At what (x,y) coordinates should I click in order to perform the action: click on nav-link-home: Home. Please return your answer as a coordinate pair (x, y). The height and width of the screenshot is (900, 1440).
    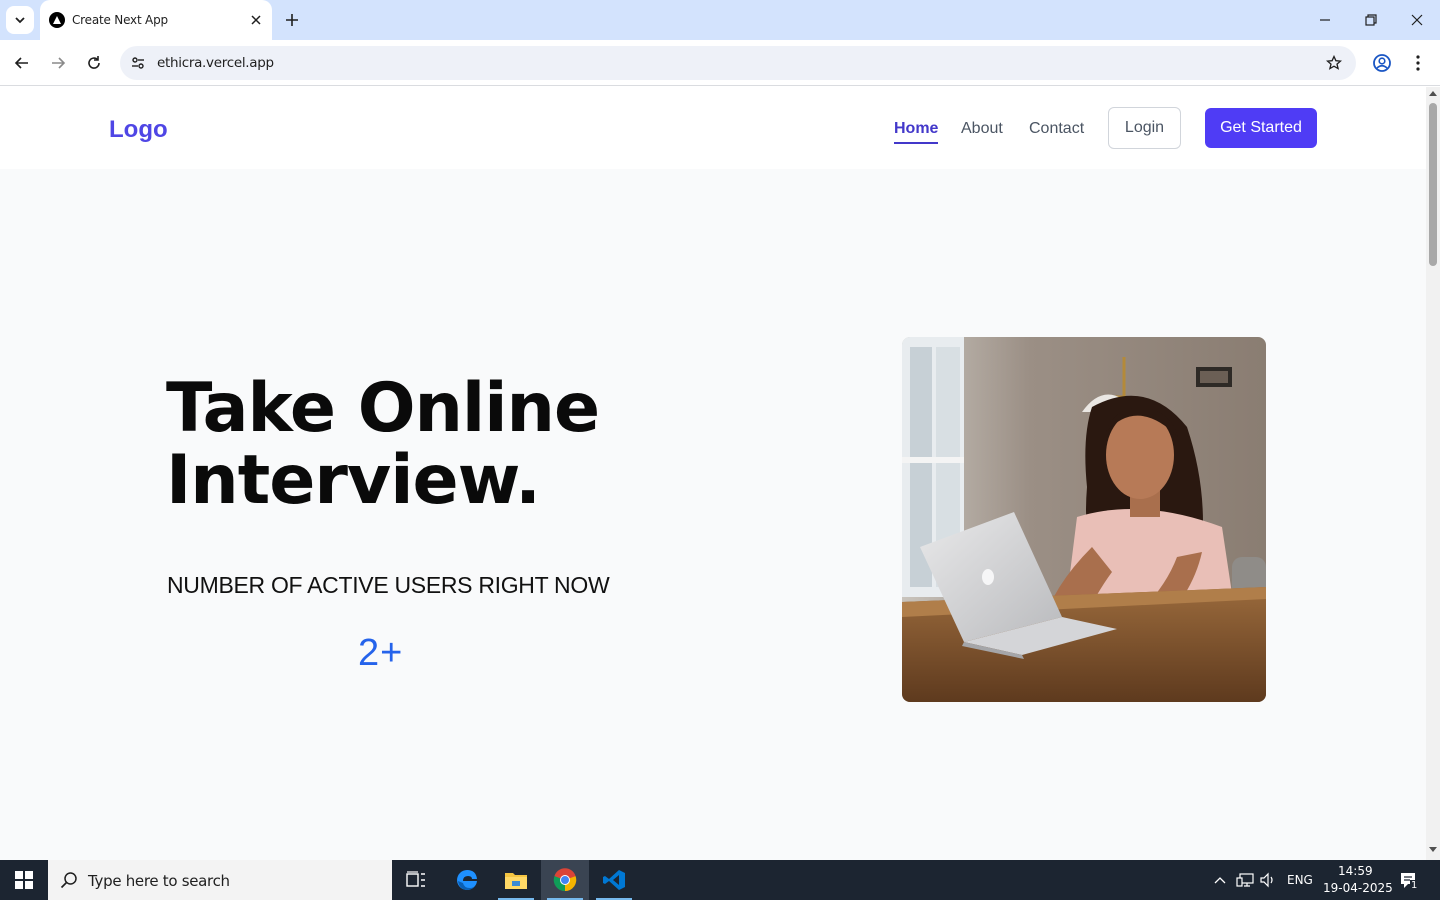
    Looking at the image, I should click on (916, 132).